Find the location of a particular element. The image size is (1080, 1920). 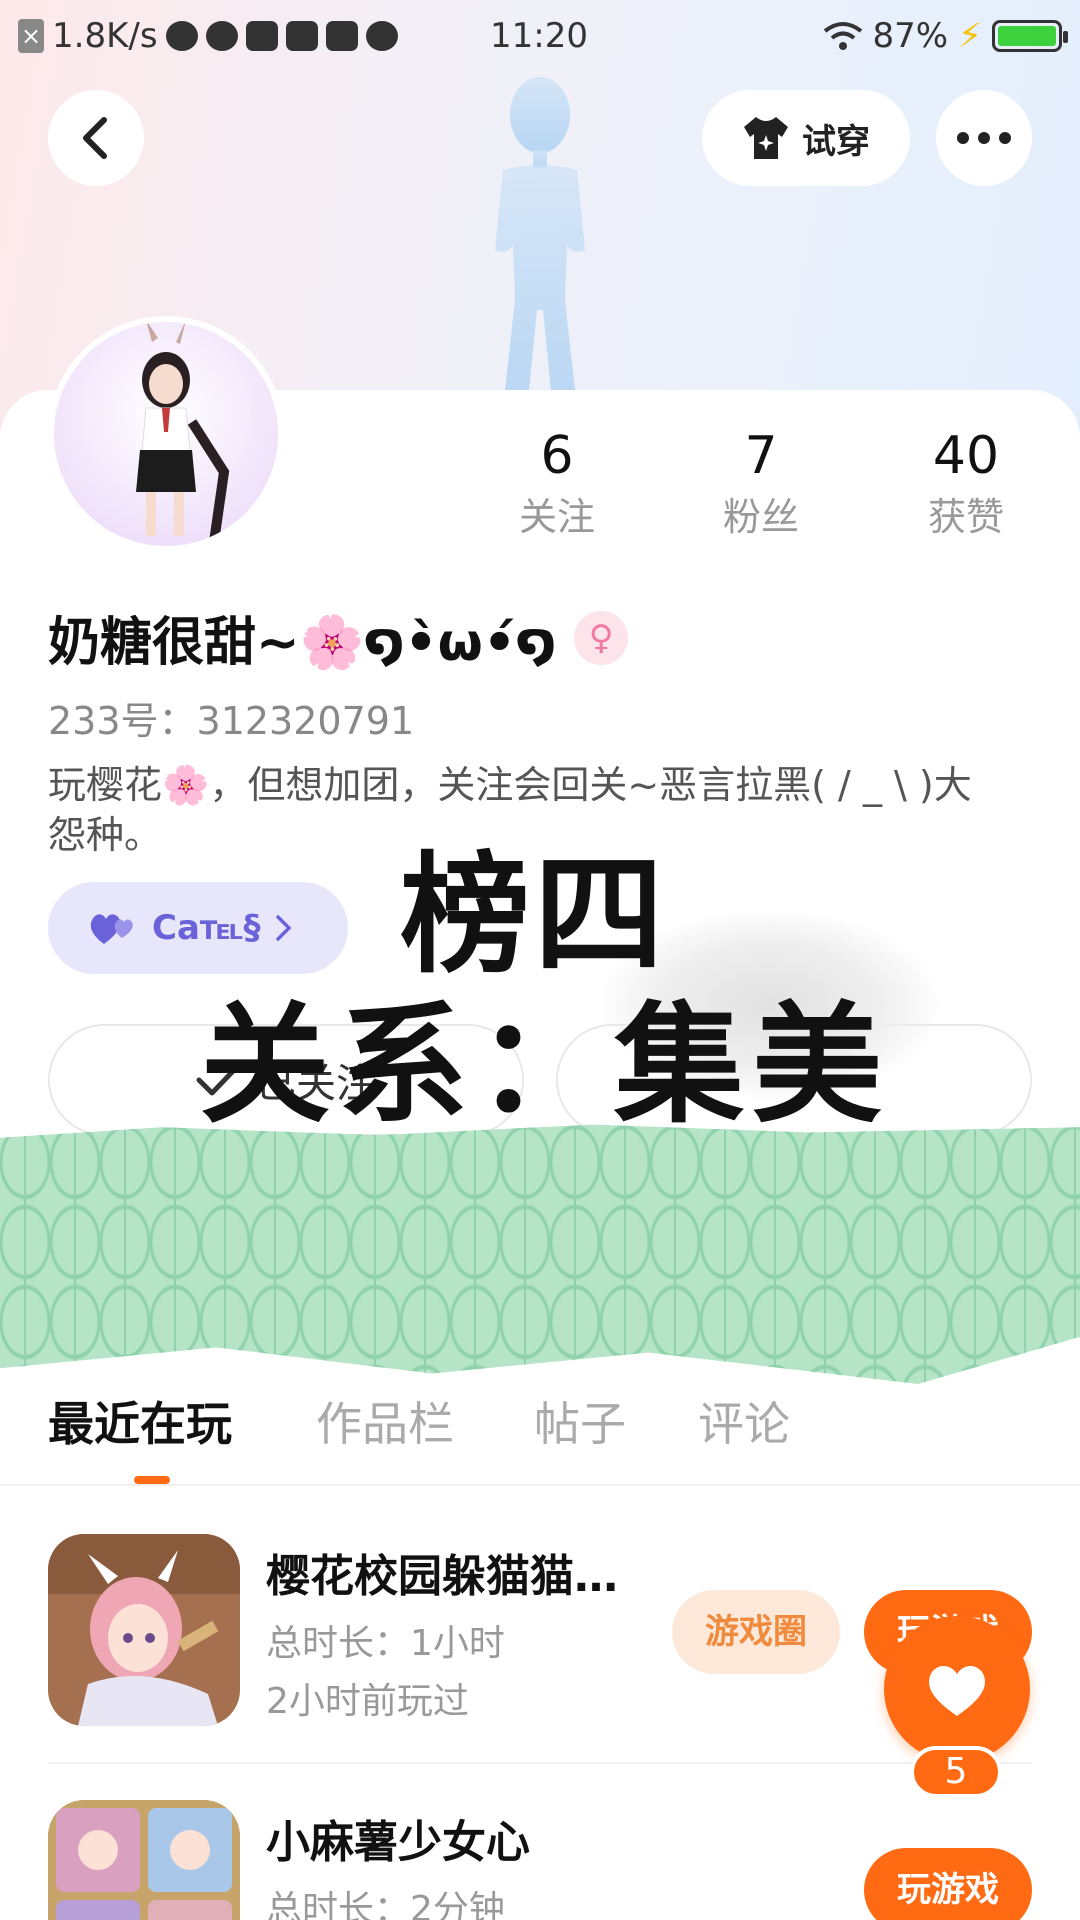

avatar-3d-figure is located at coordinates (540, 233).